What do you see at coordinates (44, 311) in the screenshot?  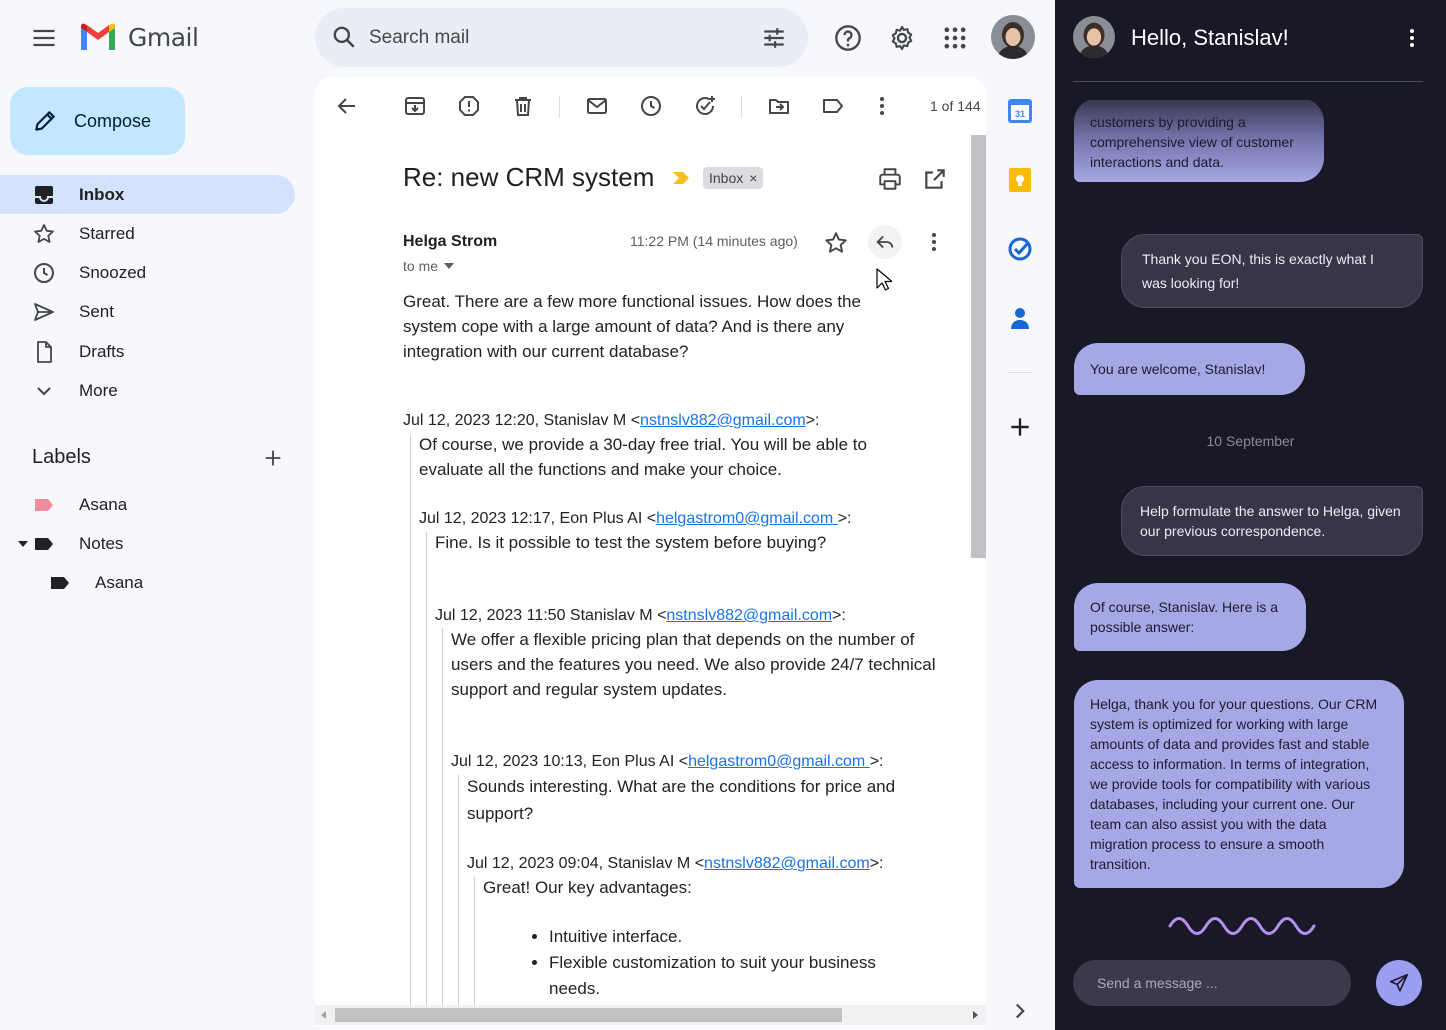 I see `send-icon` at bounding box center [44, 311].